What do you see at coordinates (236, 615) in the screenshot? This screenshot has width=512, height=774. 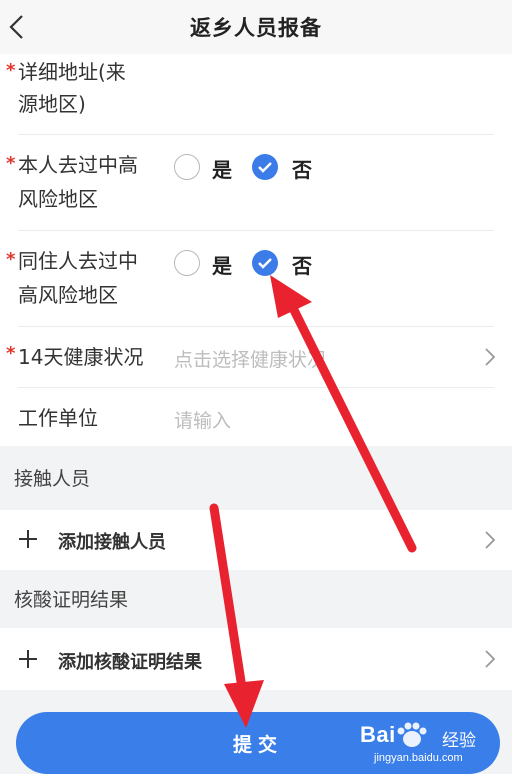 I see `arrow-to-submit` at bounding box center [236, 615].